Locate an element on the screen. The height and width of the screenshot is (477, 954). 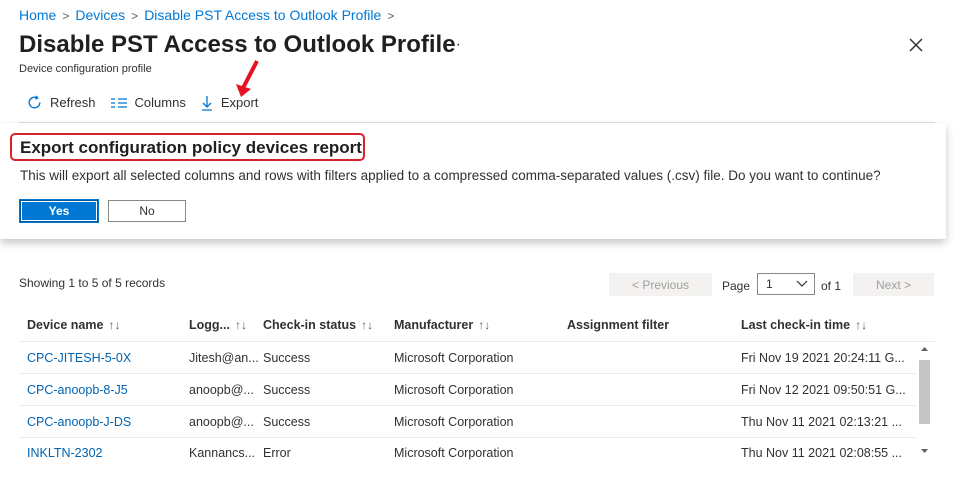
close-button is located at coordinates (916, 45).